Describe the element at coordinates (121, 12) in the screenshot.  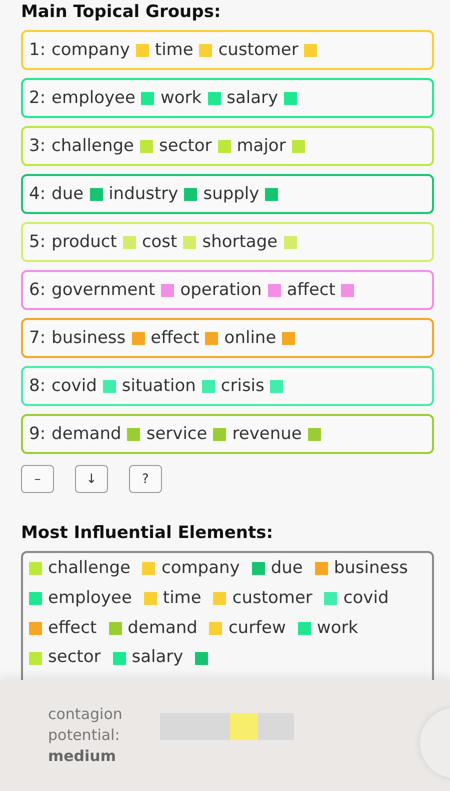
I see `section-title: Main Topical Groups:` at that location.